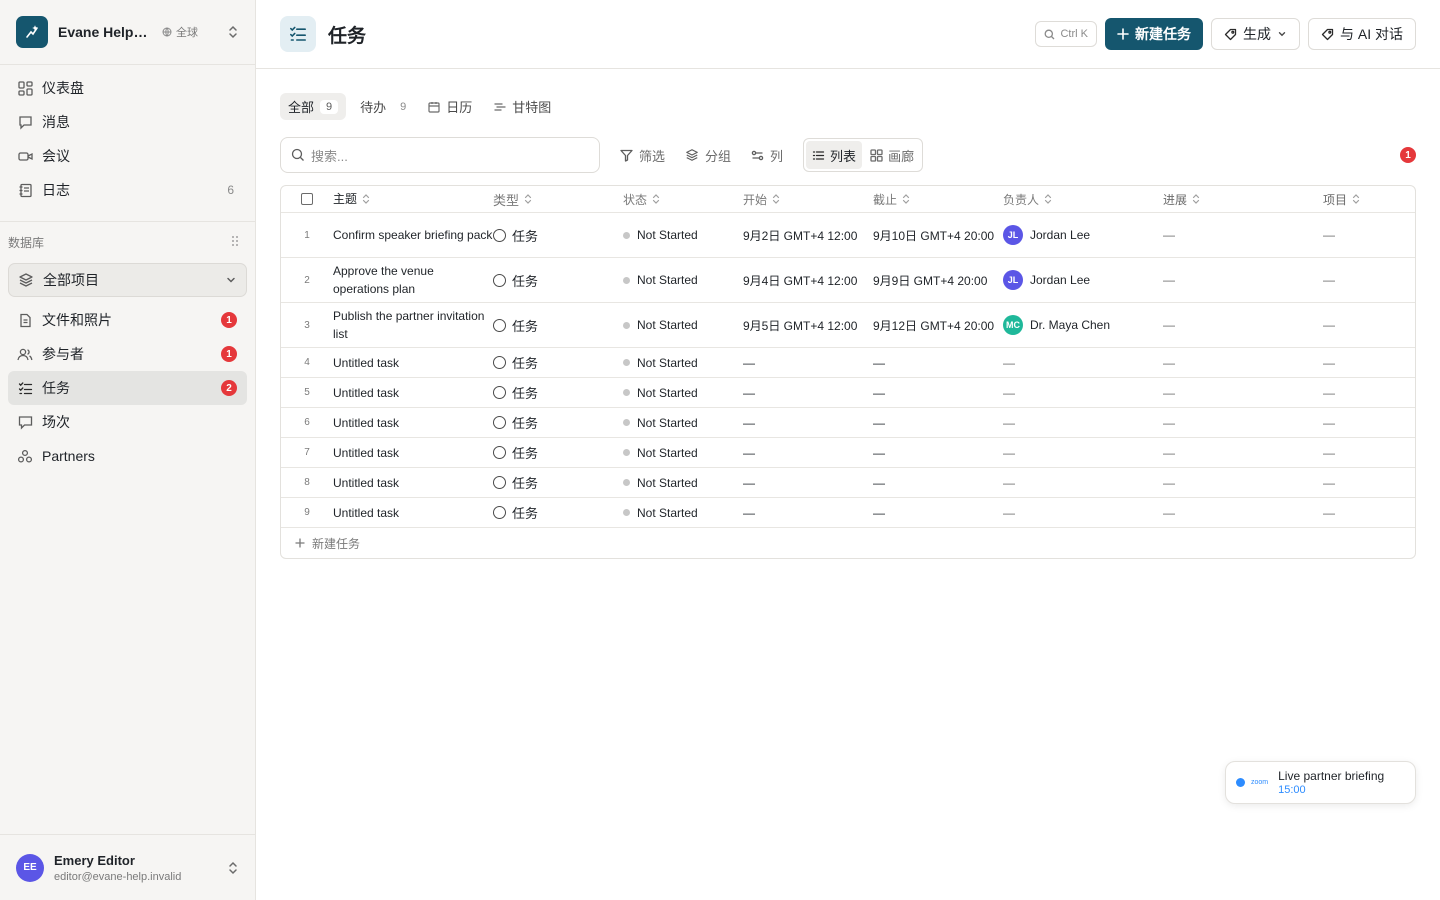 The image size is (1440, 900). Describe the element at coordinates (1361, 34) in the screenshot. I see `ai-chat-button: 与 AI 对话` at that location.